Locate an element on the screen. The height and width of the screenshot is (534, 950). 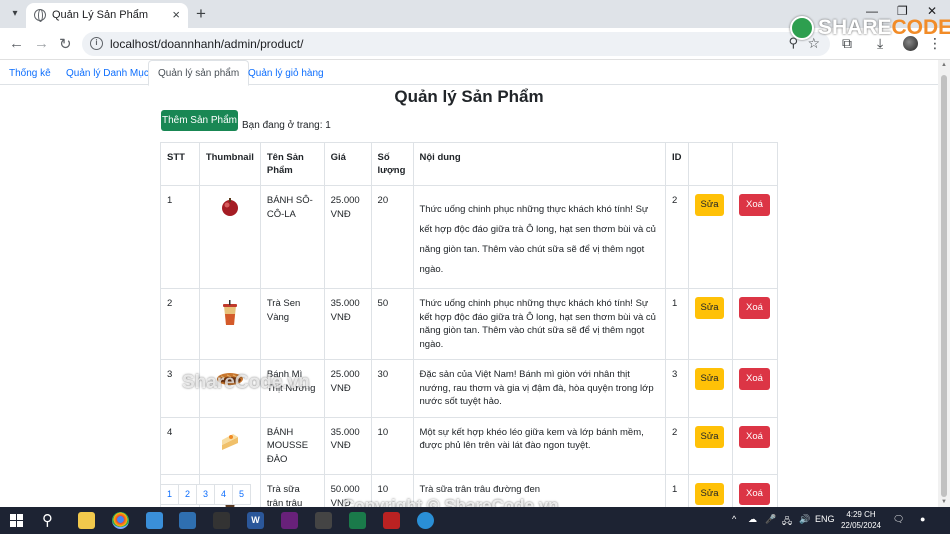
back-arrow-icon: ← is located at coordinates (16, 43).